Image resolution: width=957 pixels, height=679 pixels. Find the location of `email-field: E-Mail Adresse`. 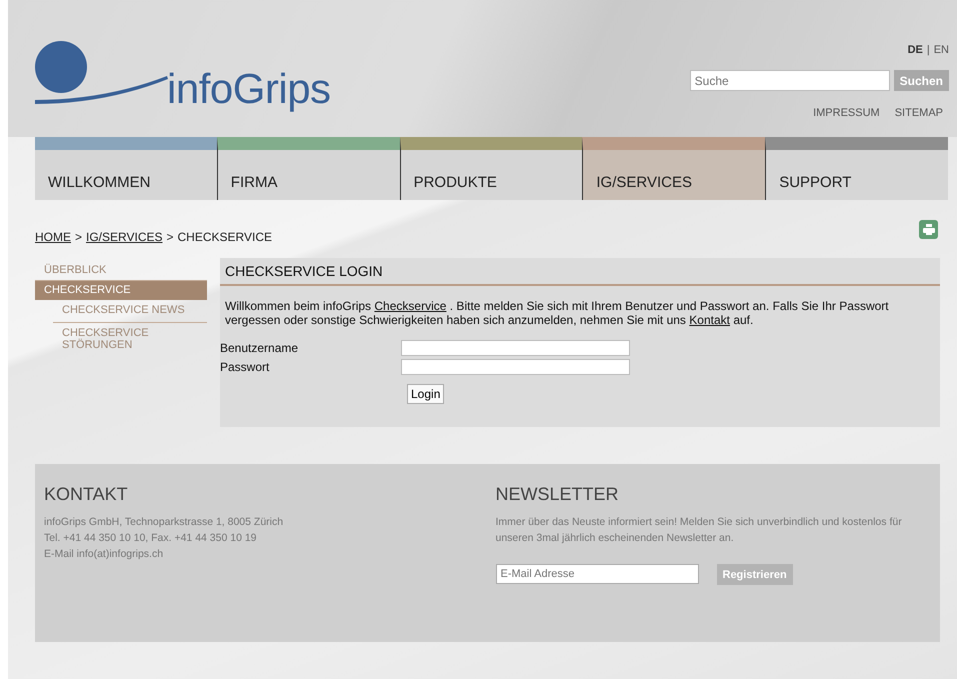

email-field: E-Mail Adresse is located at coordinates (597, 574).